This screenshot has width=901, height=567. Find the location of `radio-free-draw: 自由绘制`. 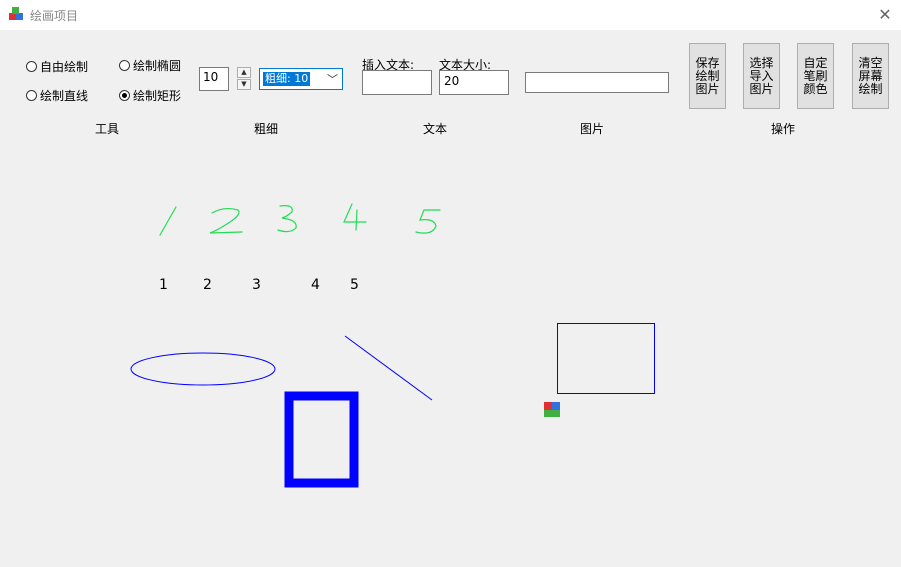

radio-free-draw: 自由绘制 is located at coordinates (57, 66).